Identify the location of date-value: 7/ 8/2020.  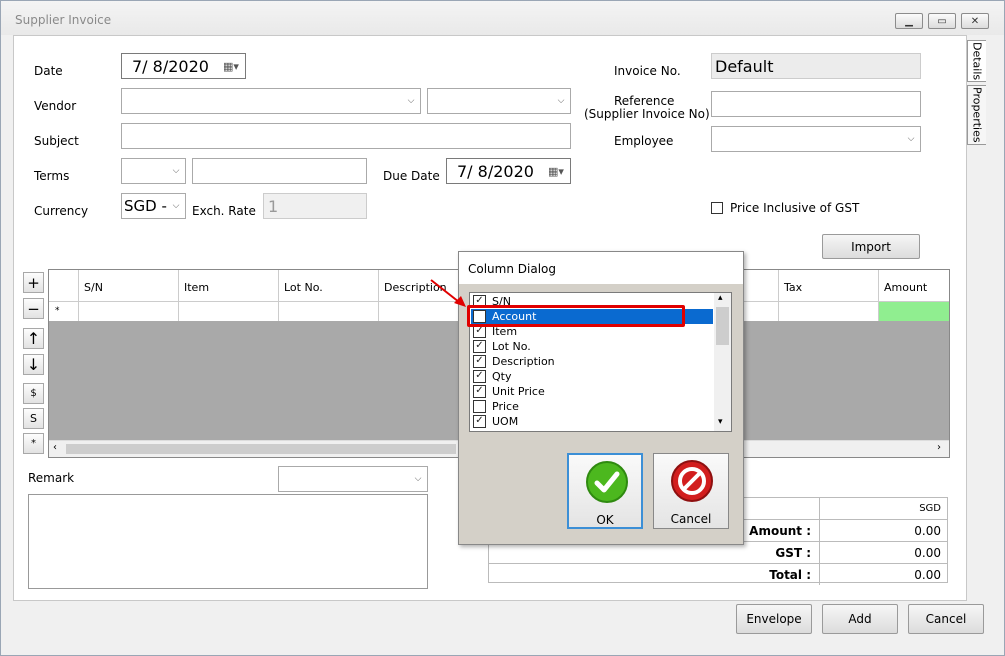
(170, 66).